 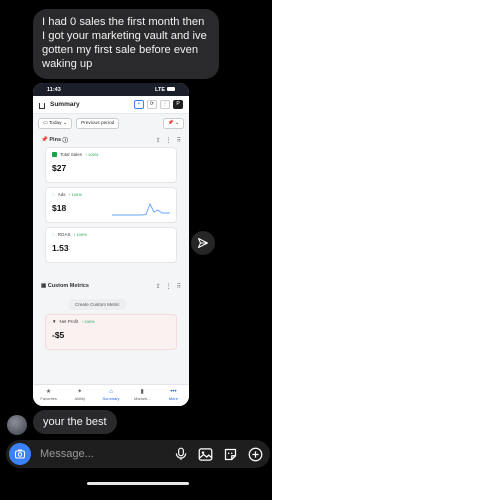 I want to click on custom-metrics-label: Custom Metrics, so click(x=68, y=286).